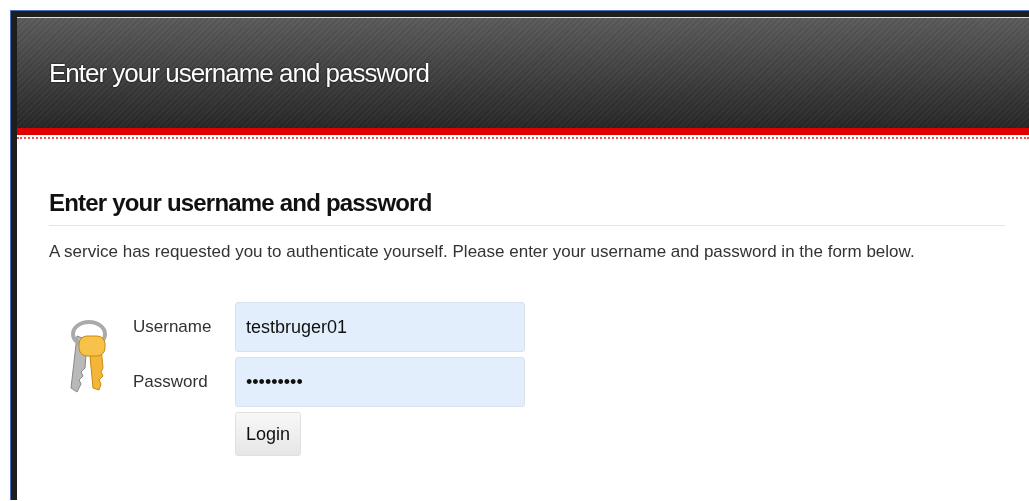 The height and width of the screenshot is (501, 1029). Describe the element at coordinates (171, 382) in the screenshot. I see `field-label: Password` at that location.